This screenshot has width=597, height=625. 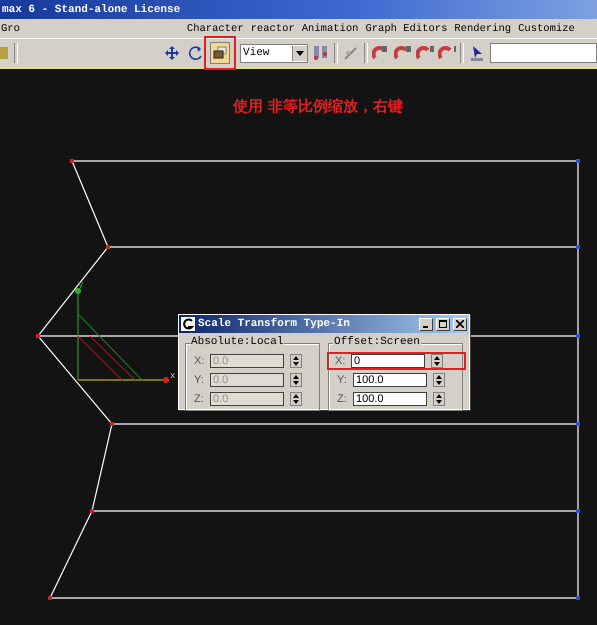 I want to click on maximize-icon, so click(x=443, y=324).